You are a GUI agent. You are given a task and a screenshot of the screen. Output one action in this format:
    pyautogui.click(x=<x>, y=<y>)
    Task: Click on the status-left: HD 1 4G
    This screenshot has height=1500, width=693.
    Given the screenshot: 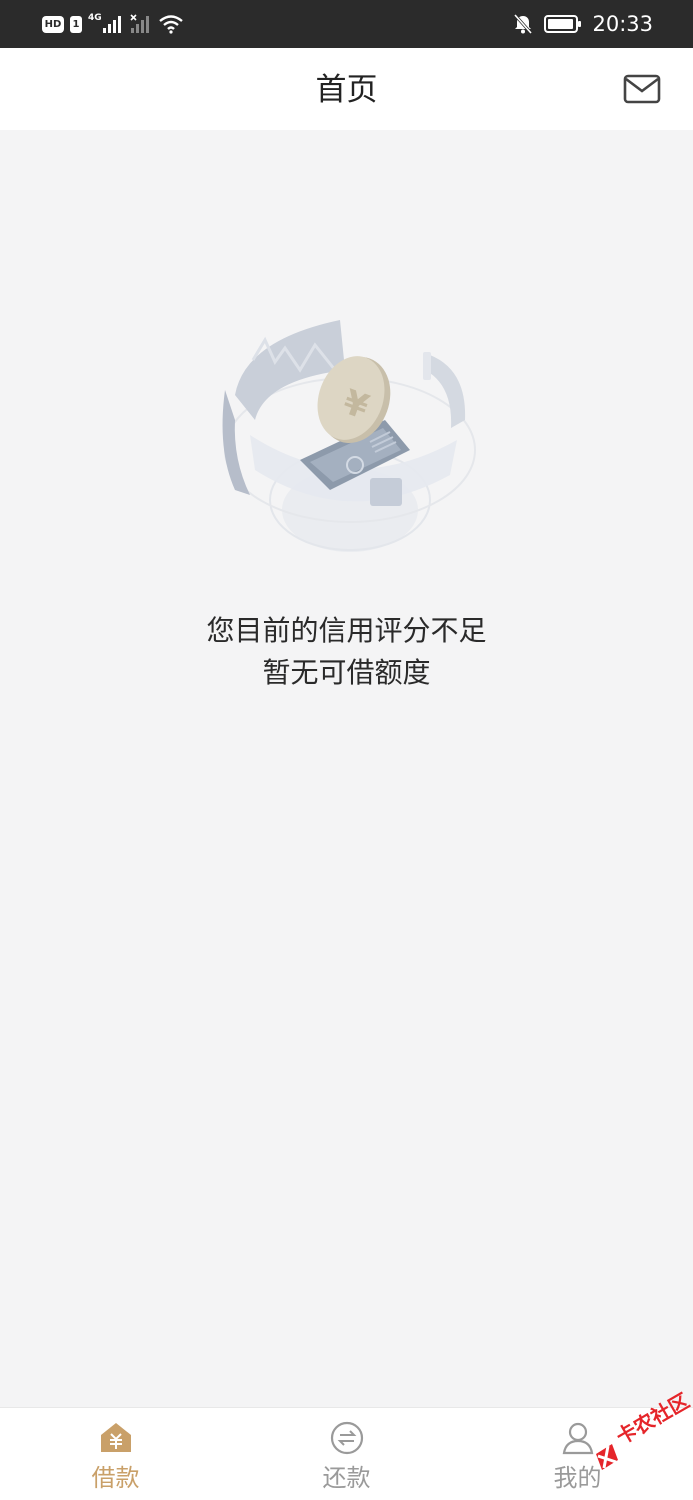 What is the action you would take?
    pyautogui.click(x=113, y=24)
    